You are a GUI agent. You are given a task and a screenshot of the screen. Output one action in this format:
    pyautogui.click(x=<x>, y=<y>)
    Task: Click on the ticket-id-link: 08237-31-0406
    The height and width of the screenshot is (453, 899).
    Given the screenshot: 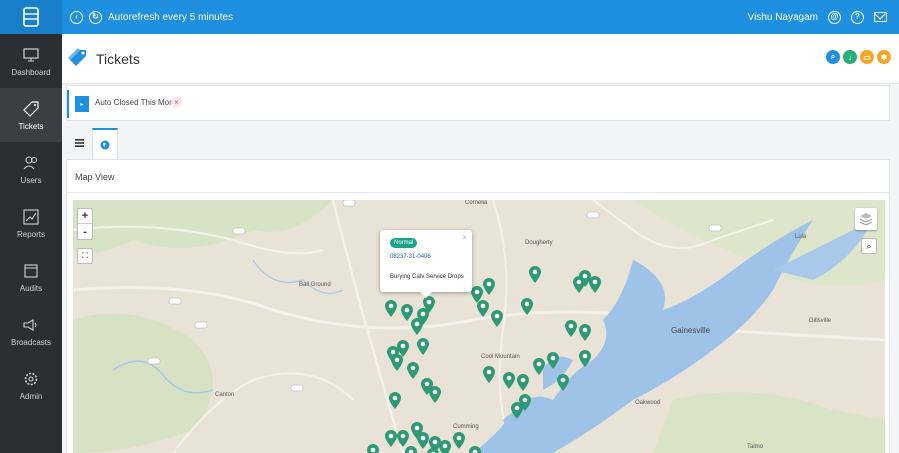 What is the action you would take?
    pyautogui.click(x=410, y=257)
    